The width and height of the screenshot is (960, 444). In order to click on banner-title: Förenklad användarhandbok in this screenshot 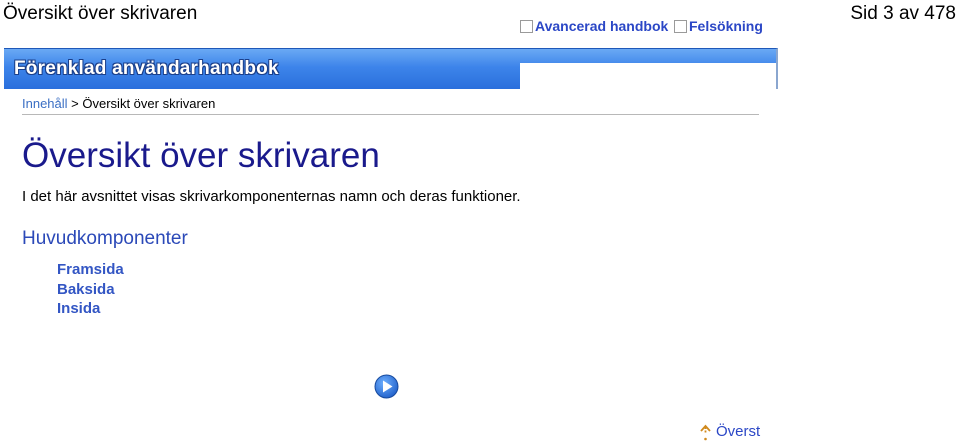, I will do `click(146, 68)`.